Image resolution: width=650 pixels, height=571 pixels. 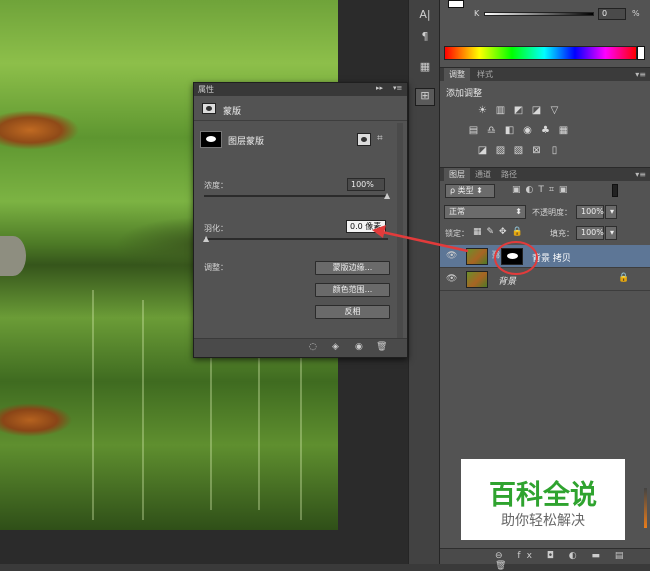 I want to click on density-slider-thumb: ▲, so click(x=387, y=195).